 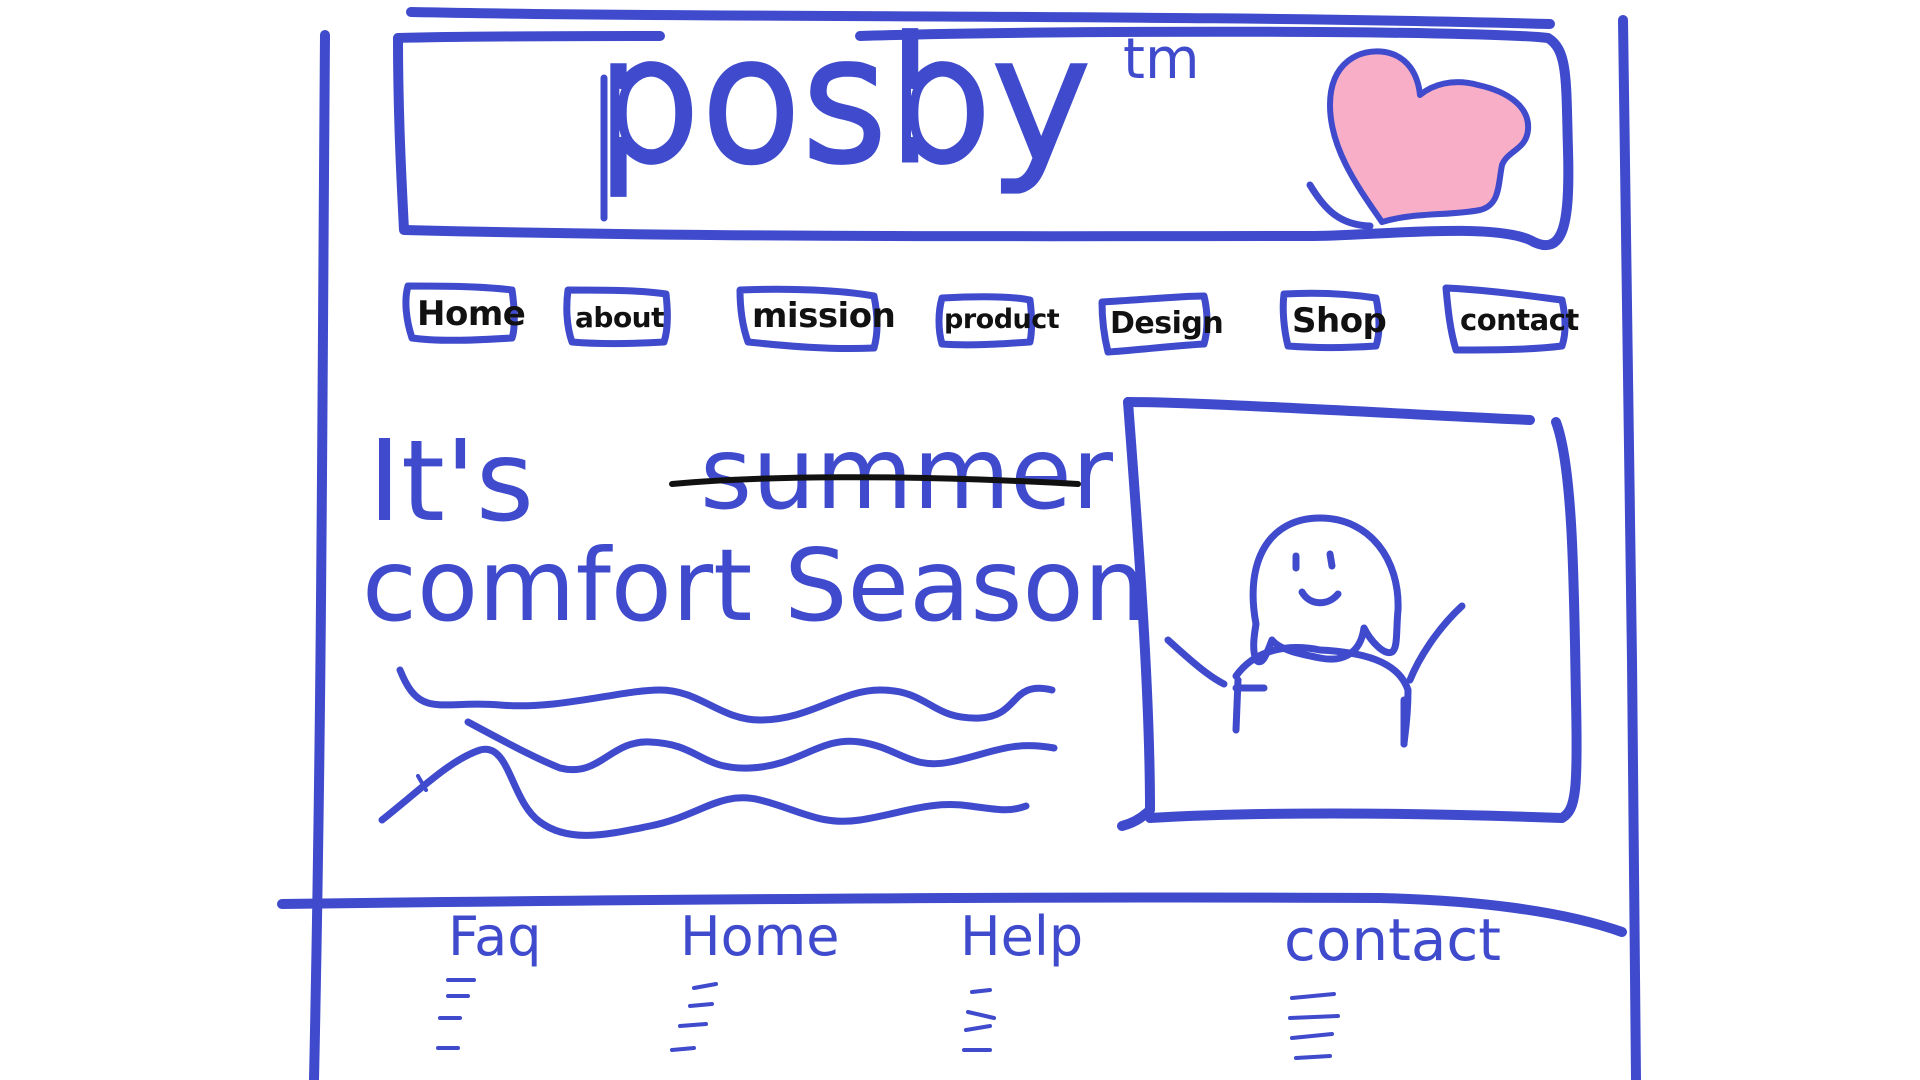 I want to click on nav-item-design: Design, so click(x=1161, y=324).